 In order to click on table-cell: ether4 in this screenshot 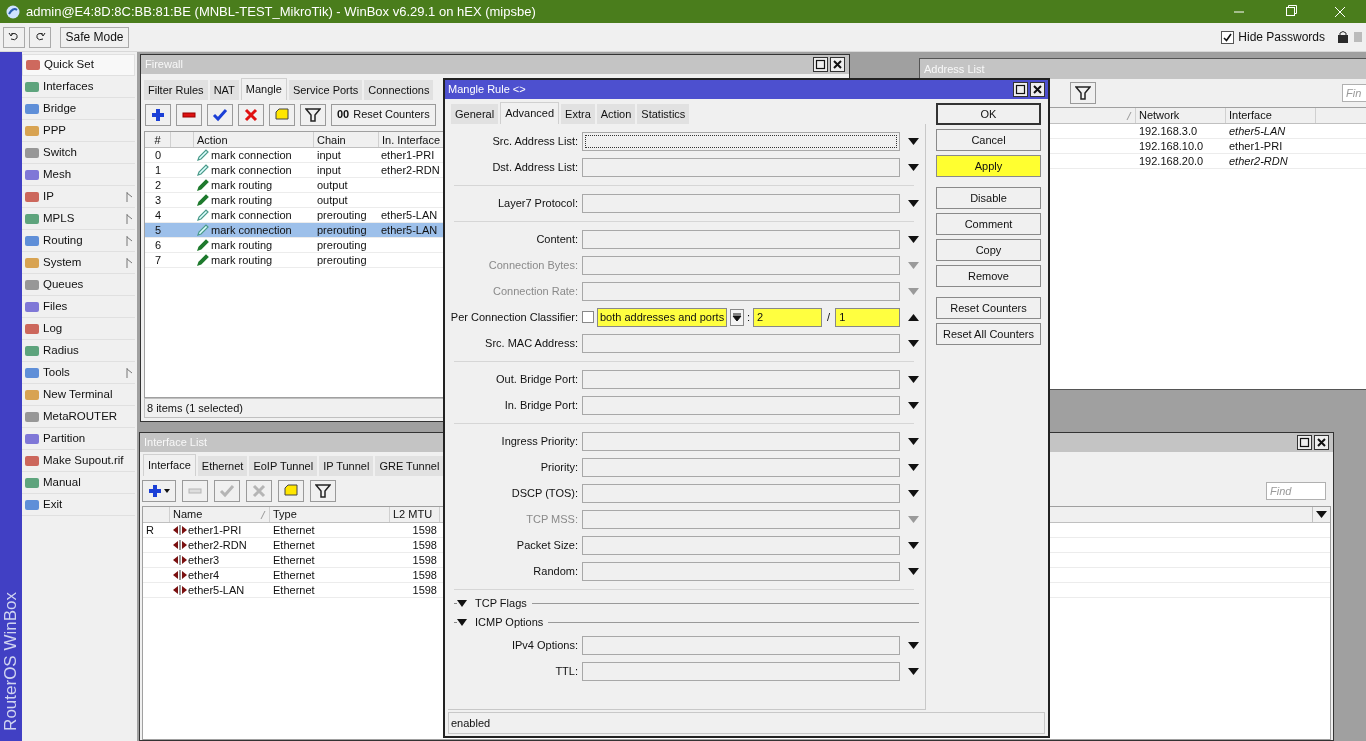, I will do `click(204, 575)`.